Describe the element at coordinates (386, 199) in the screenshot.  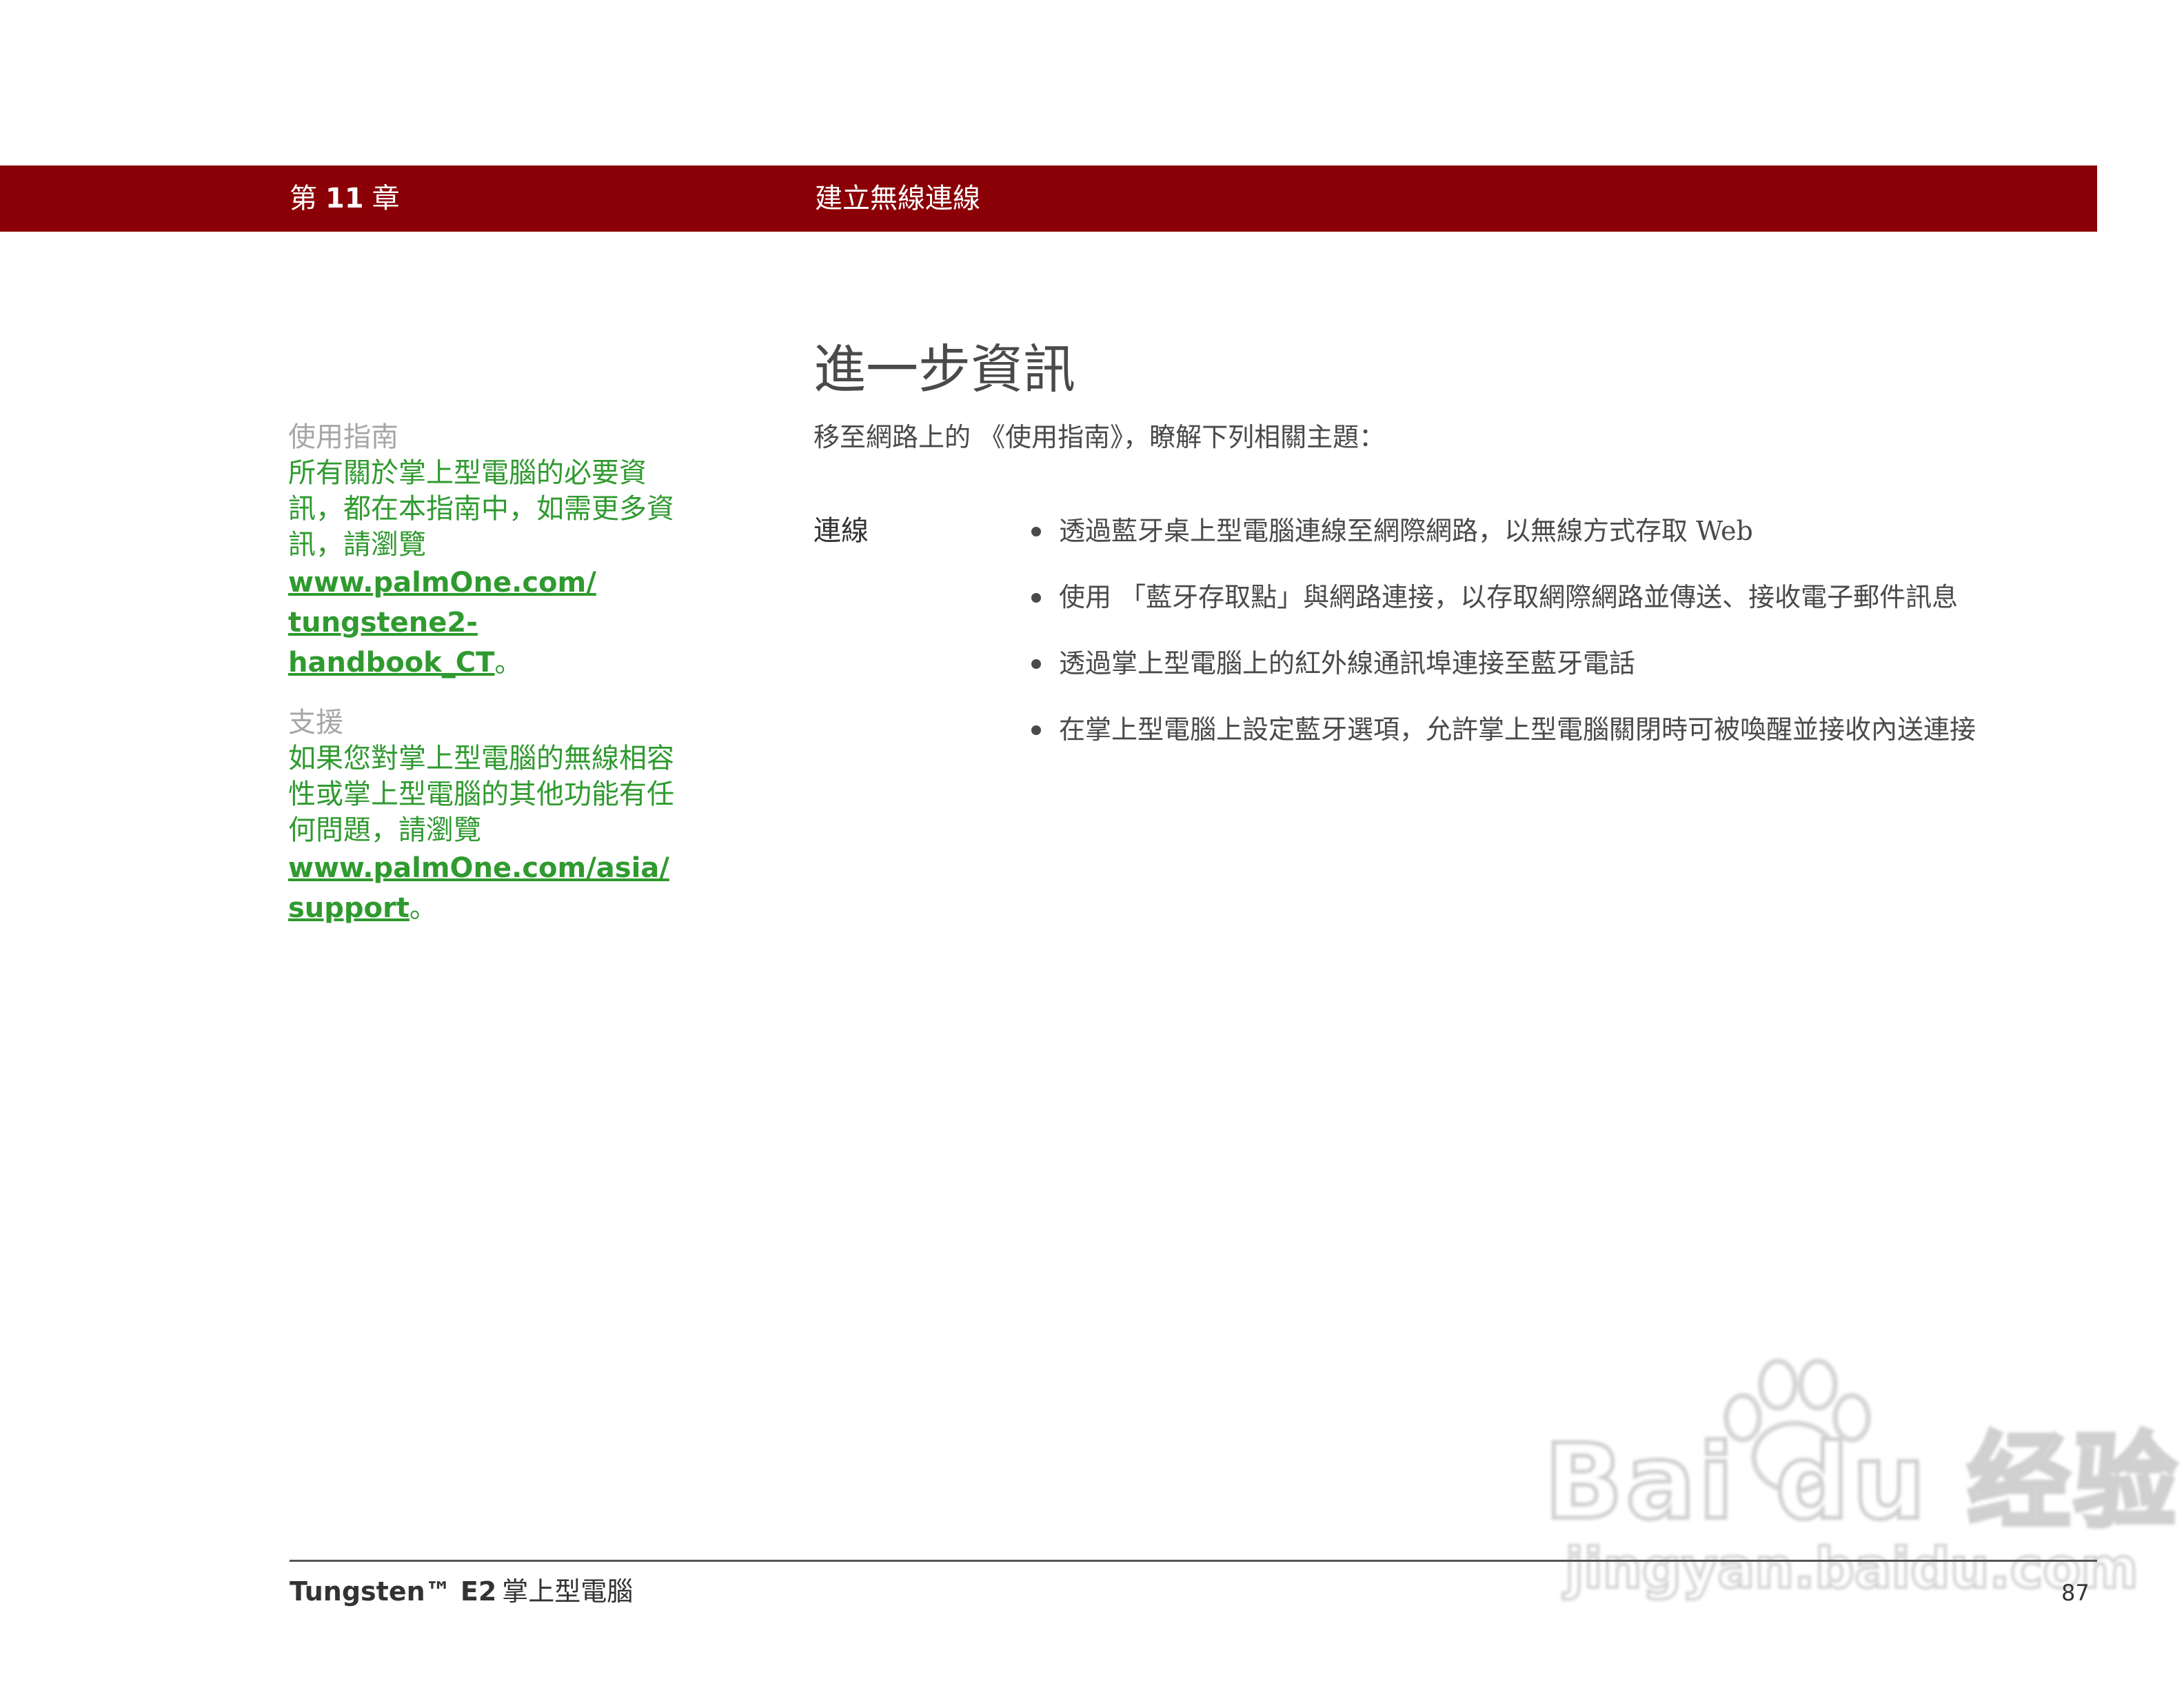
I see `chapter-suffix: 章` at that location.